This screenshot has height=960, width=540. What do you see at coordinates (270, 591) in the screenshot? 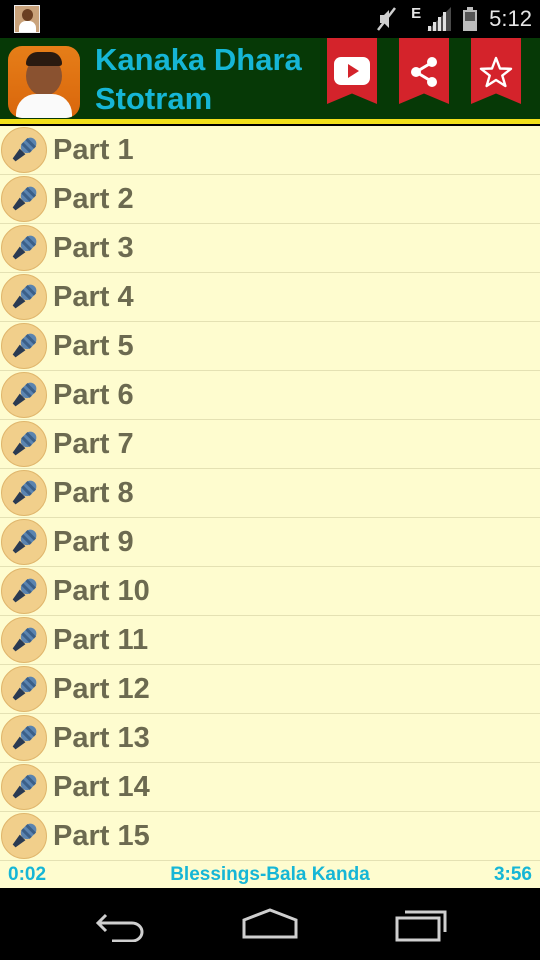
I see `list-item: Part 10` at bounding box center [270, 591].